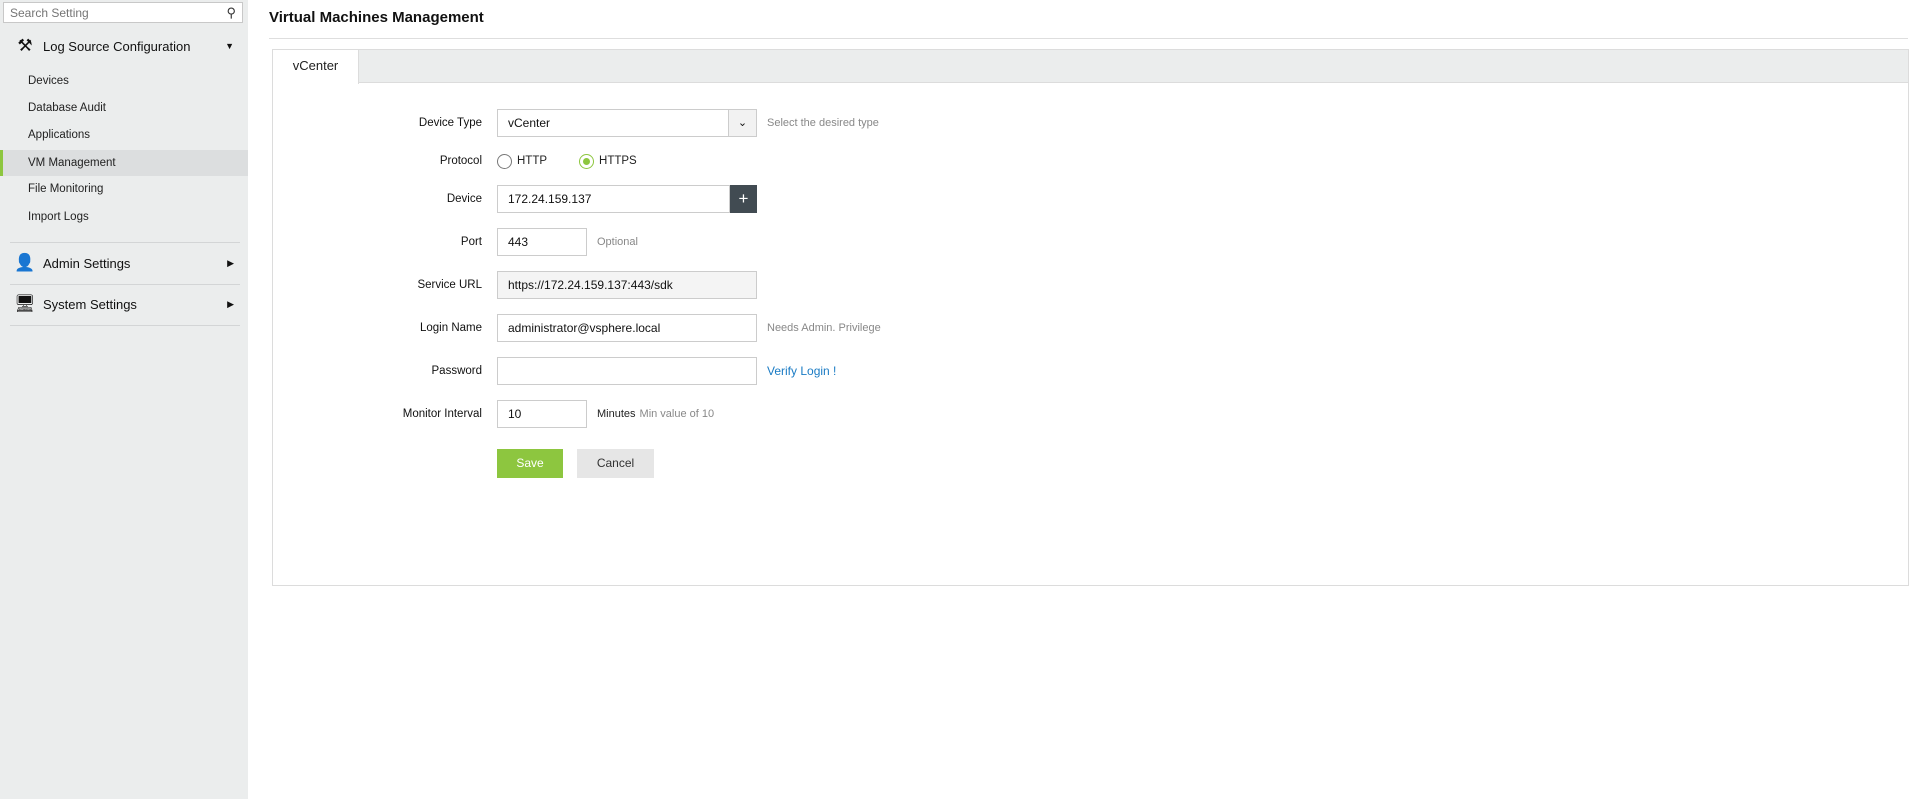 Image resolution: width=1920 pixels, height=799 pixels. I want to click on user-gear-icon: 👤, so click(25, 262).